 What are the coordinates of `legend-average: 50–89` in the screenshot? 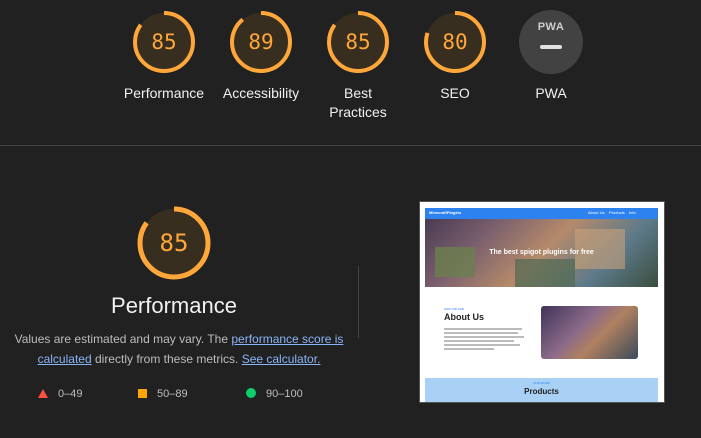 It's located at (163, 394).